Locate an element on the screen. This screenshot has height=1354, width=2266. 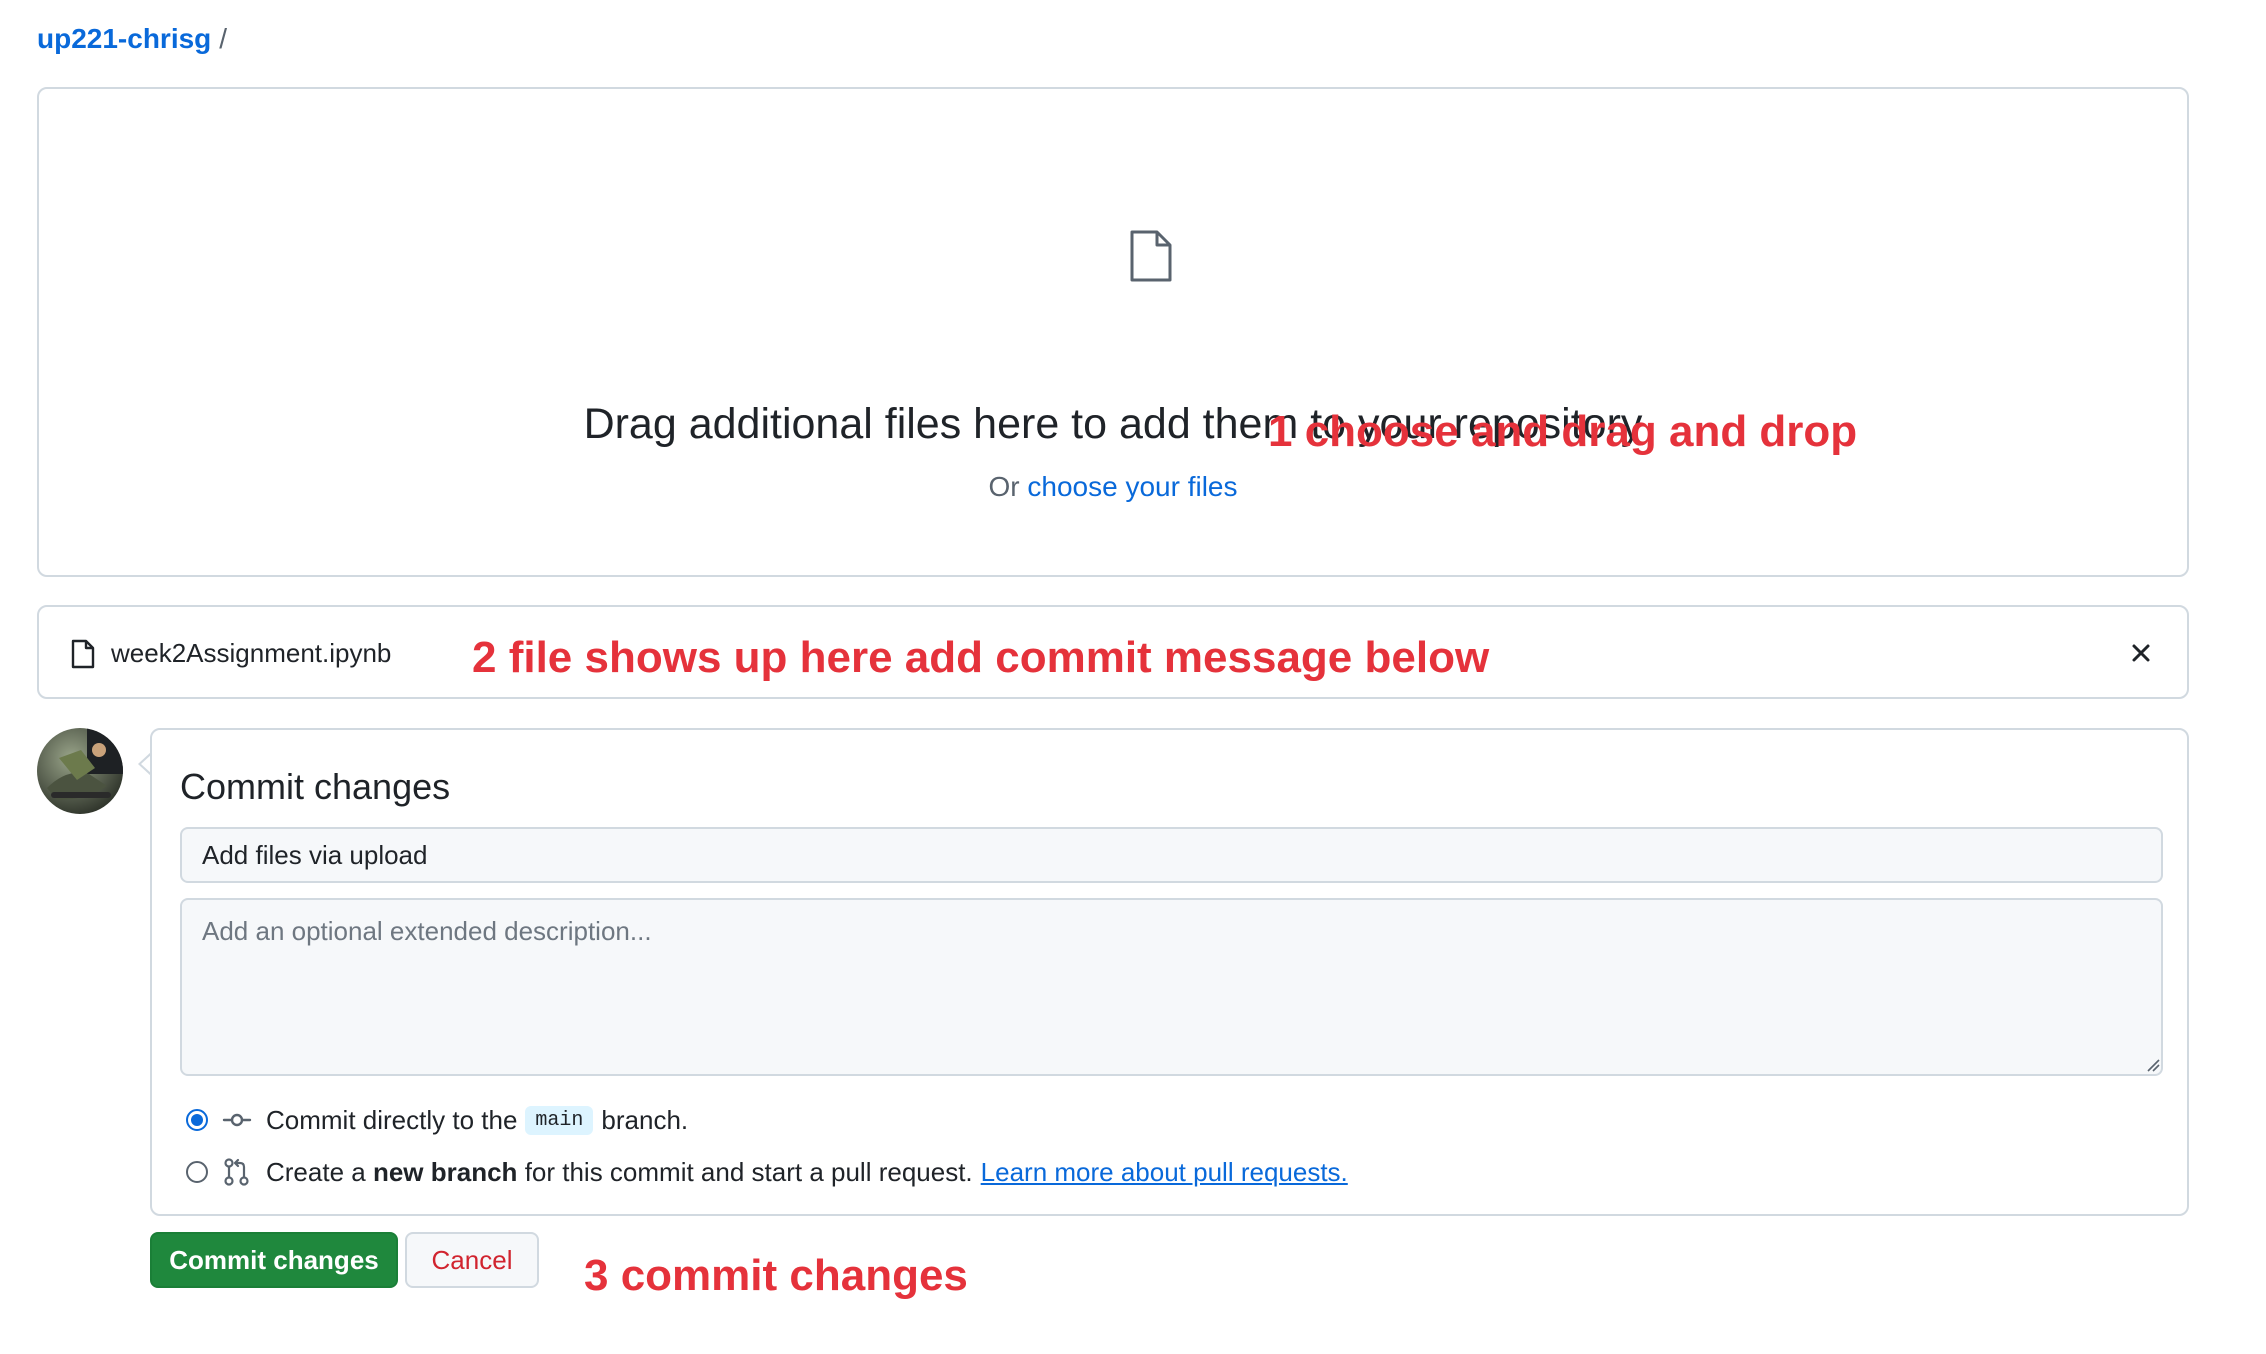
git-commit-icon is located at coordinates (237, 1120).